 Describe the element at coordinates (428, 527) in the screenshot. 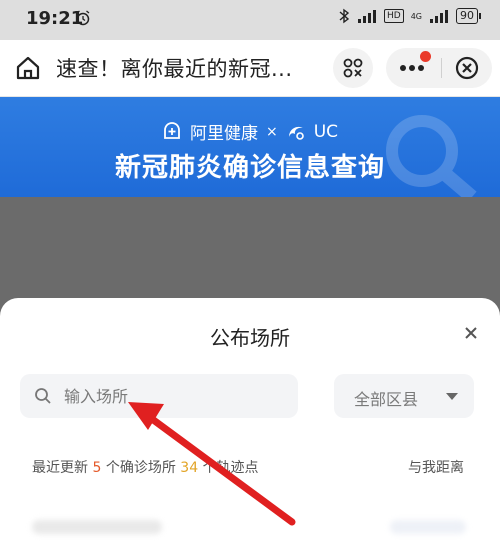

I see `list-item-placeholder-right` at that location.